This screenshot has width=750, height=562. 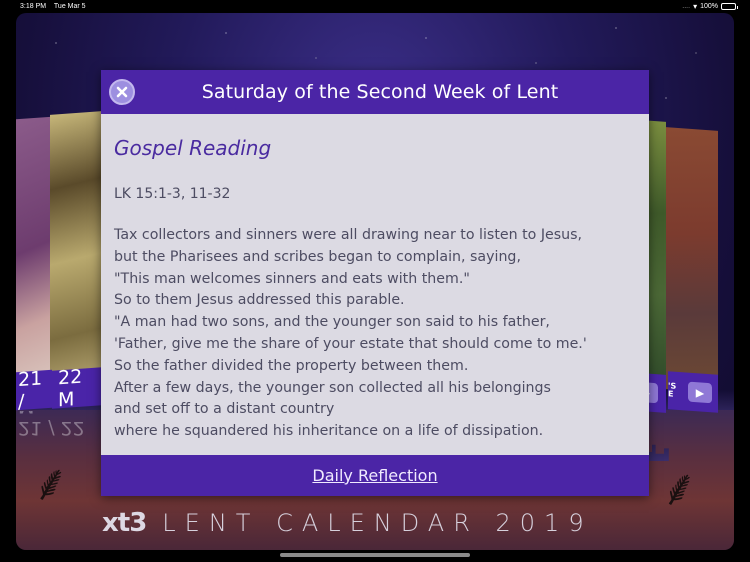 I want to click on play-icon: ▶, so click(x=700, y=392).